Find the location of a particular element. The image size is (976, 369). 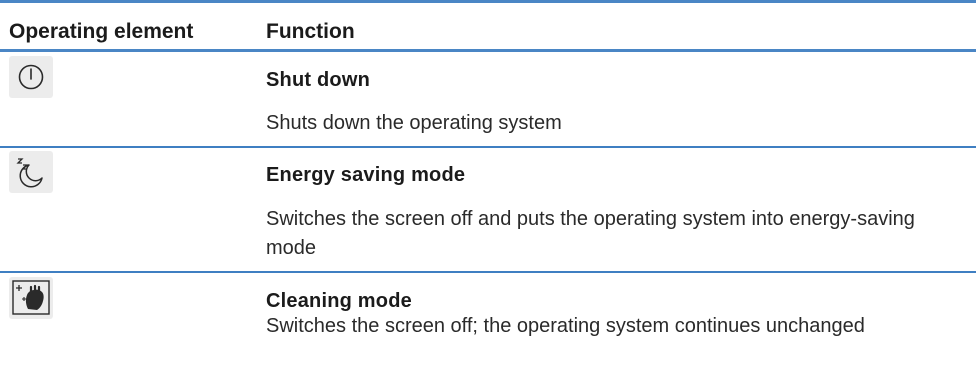

power-icon is located at coordinates (31, 77).